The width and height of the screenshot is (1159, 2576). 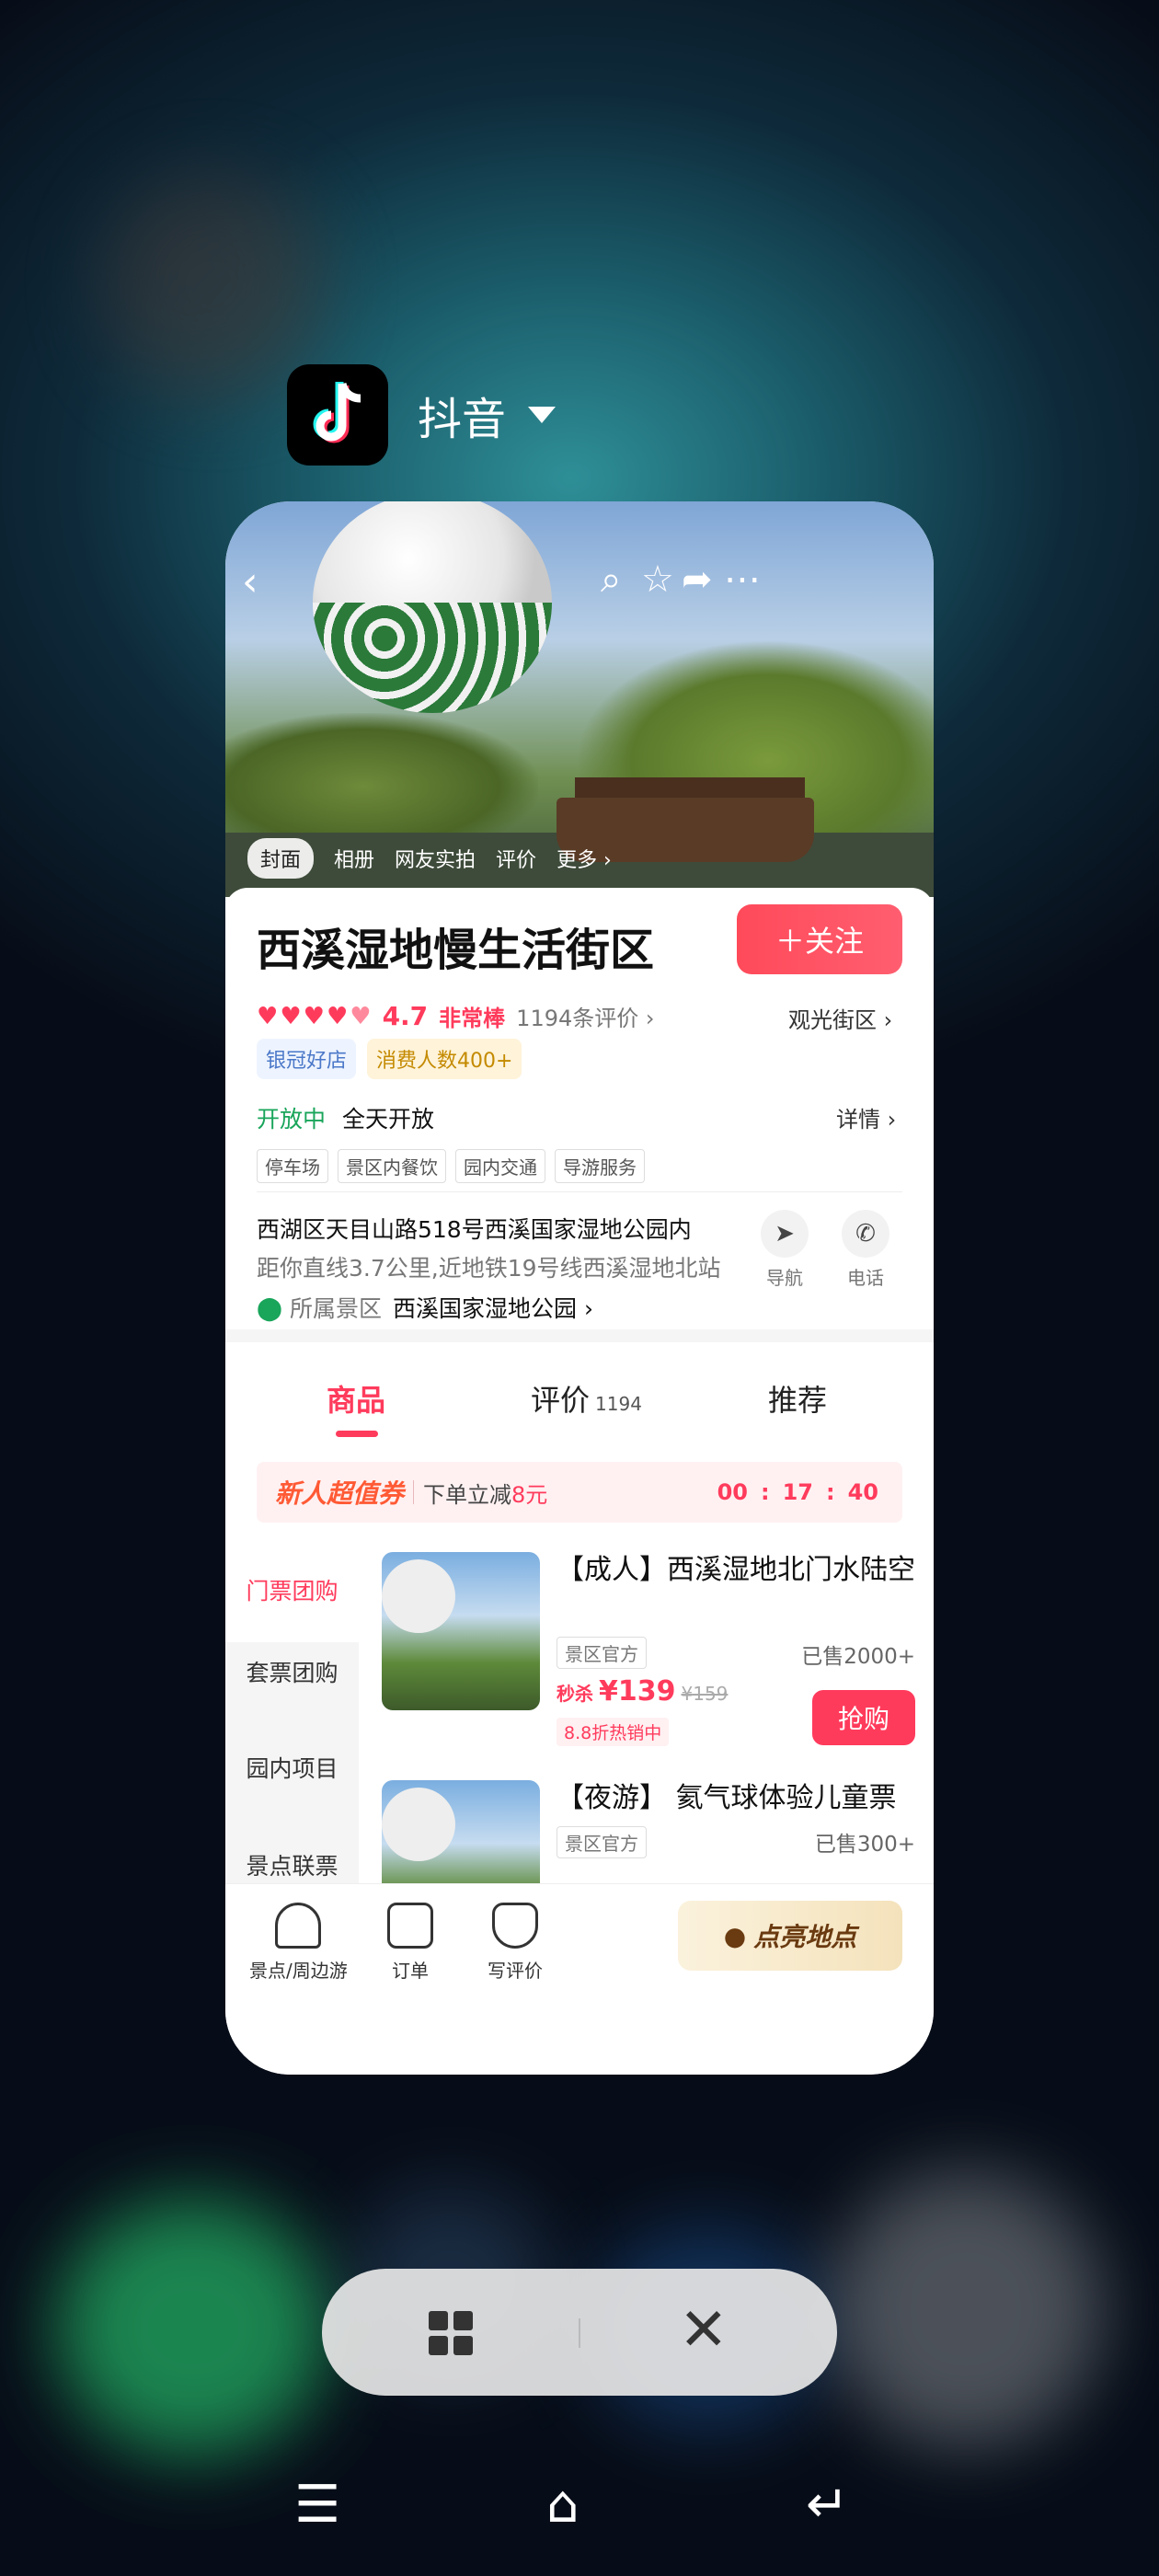 I want to click on badges: 银冠好店 消费人数400+, so click(x=395, y=1059).